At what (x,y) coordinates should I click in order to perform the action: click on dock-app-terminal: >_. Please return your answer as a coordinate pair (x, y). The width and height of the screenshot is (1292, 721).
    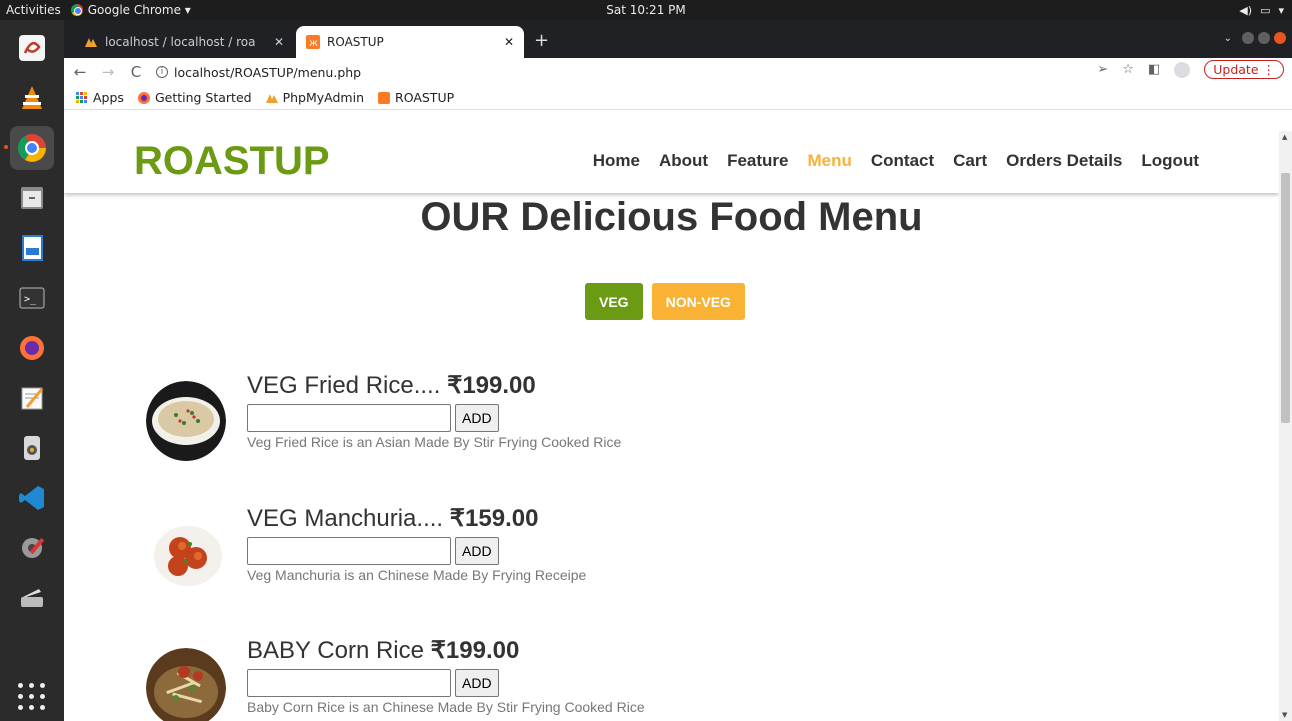
    Looking at the image, I should click on (32, 298).